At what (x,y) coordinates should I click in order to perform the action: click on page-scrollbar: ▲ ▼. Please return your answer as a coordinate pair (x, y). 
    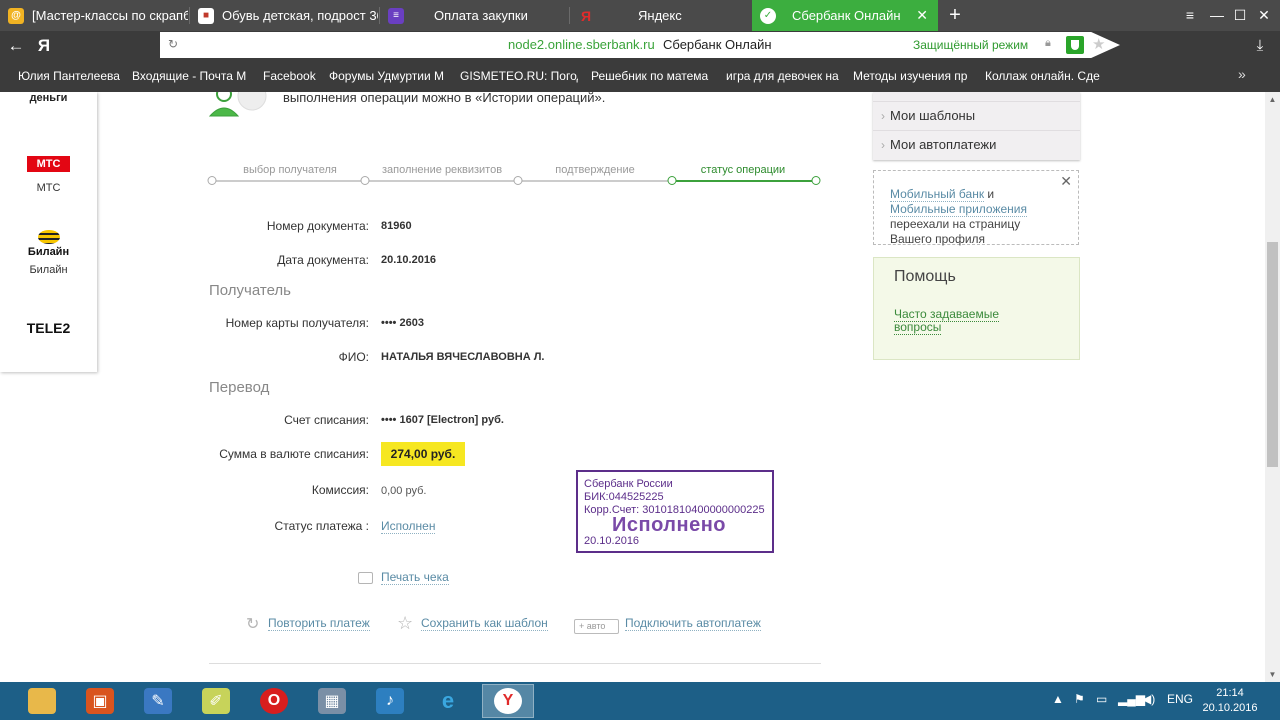
    Looking at the image, I should click on (1272, 387).